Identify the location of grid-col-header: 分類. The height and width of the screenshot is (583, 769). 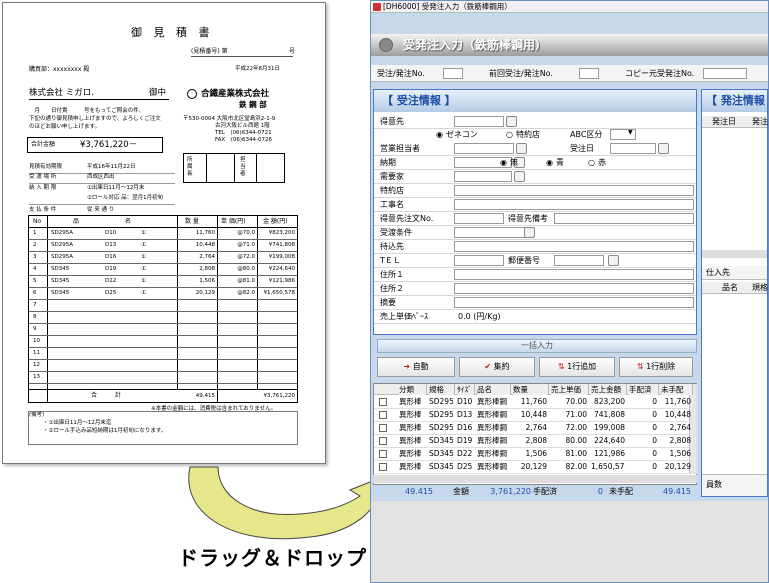
(413, 389).